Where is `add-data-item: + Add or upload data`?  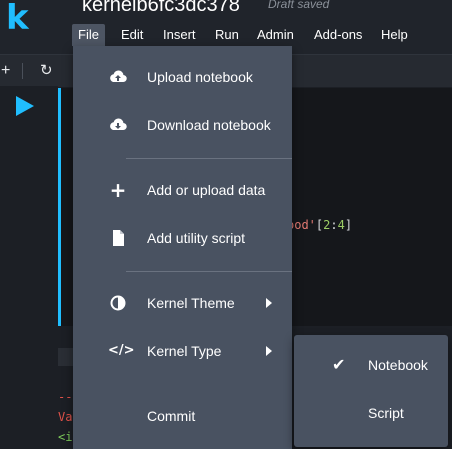
add-data-item: + Add or upload data is located at coordinates (182, 190).